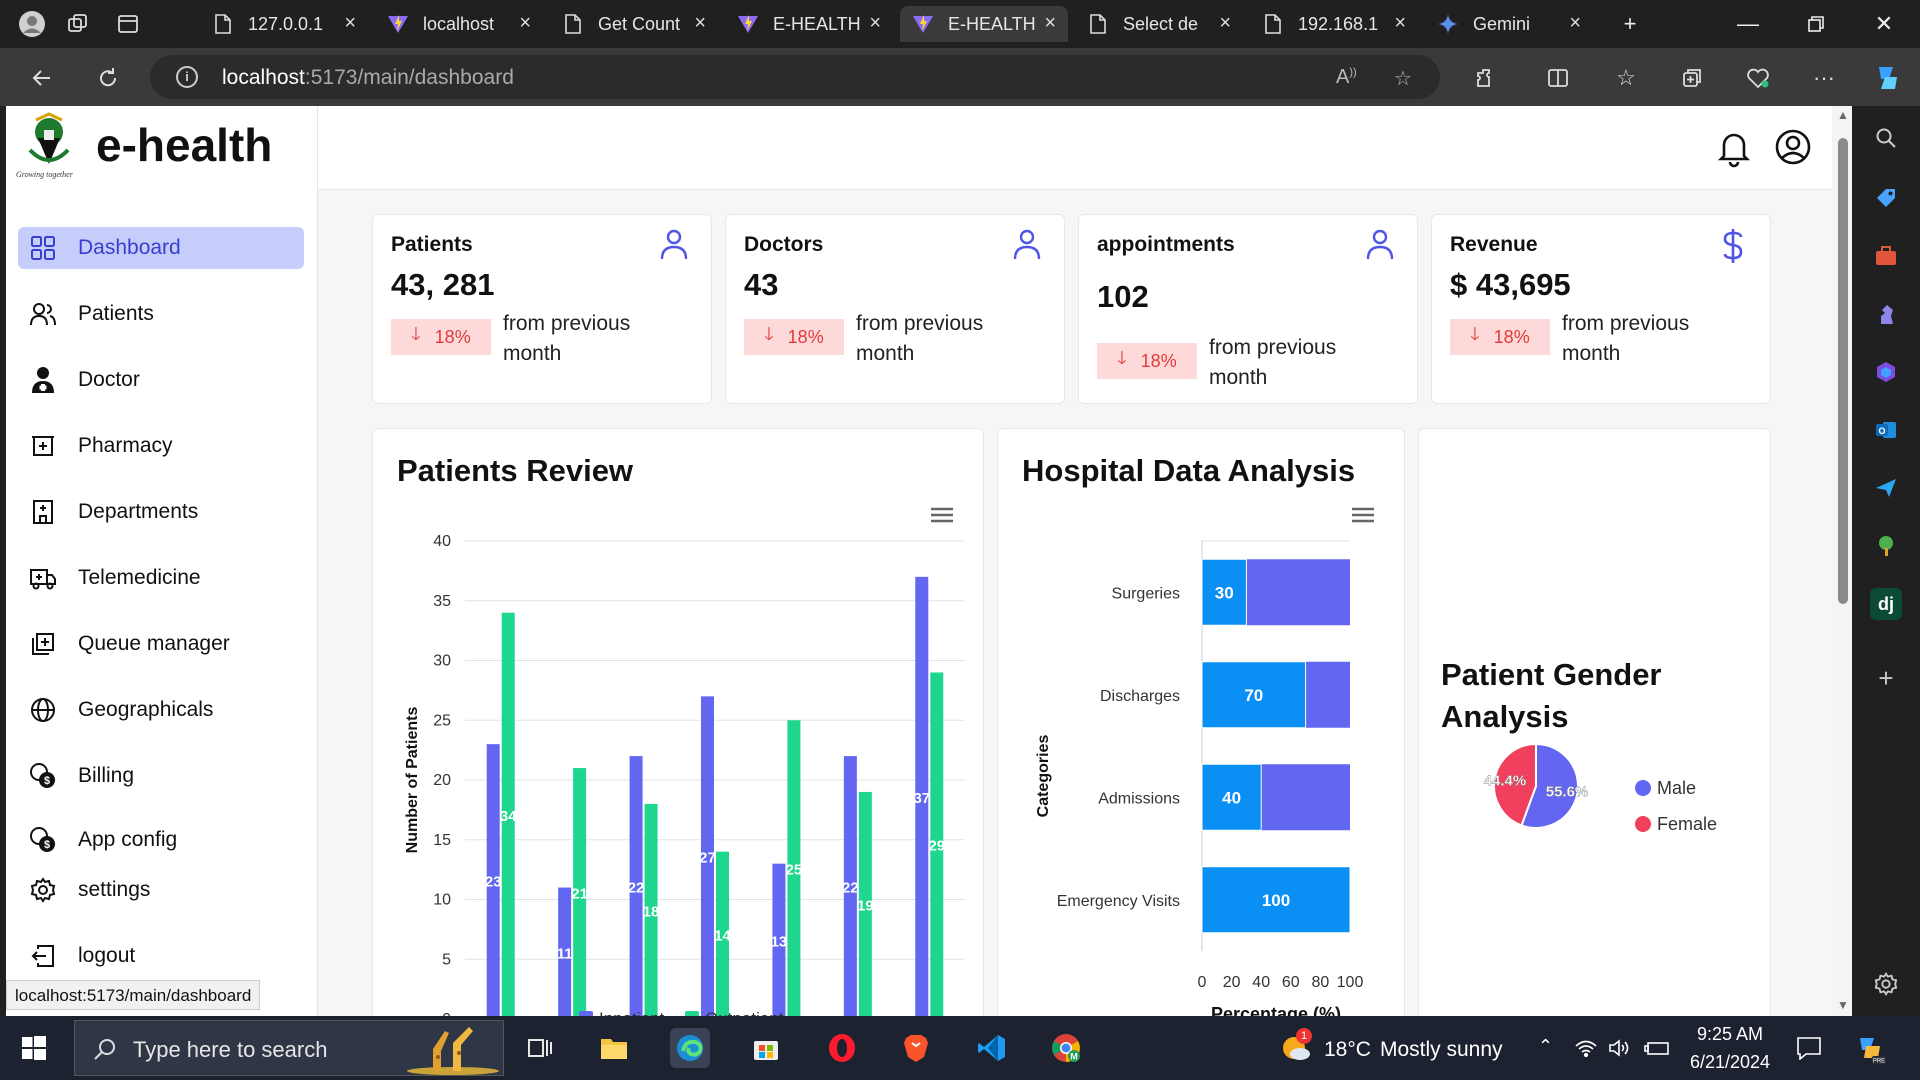 The height and width of the screenshot is (1080, 1920). What do you see at coordinates (432, 244) in the screenshot?
I see `stat-title: Patients` at bounding box center [432, 244].